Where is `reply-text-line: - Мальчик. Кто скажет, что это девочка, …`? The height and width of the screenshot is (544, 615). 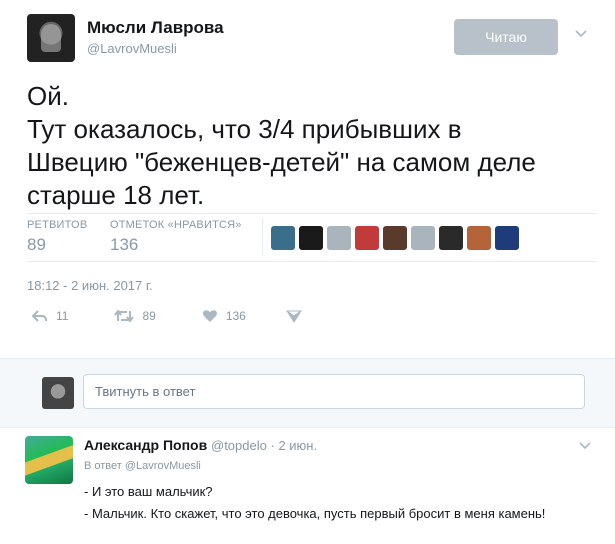
reply-text-line: - Мальчик. Кто скажет, что это девочка, … is located at coordinates (315, 513).